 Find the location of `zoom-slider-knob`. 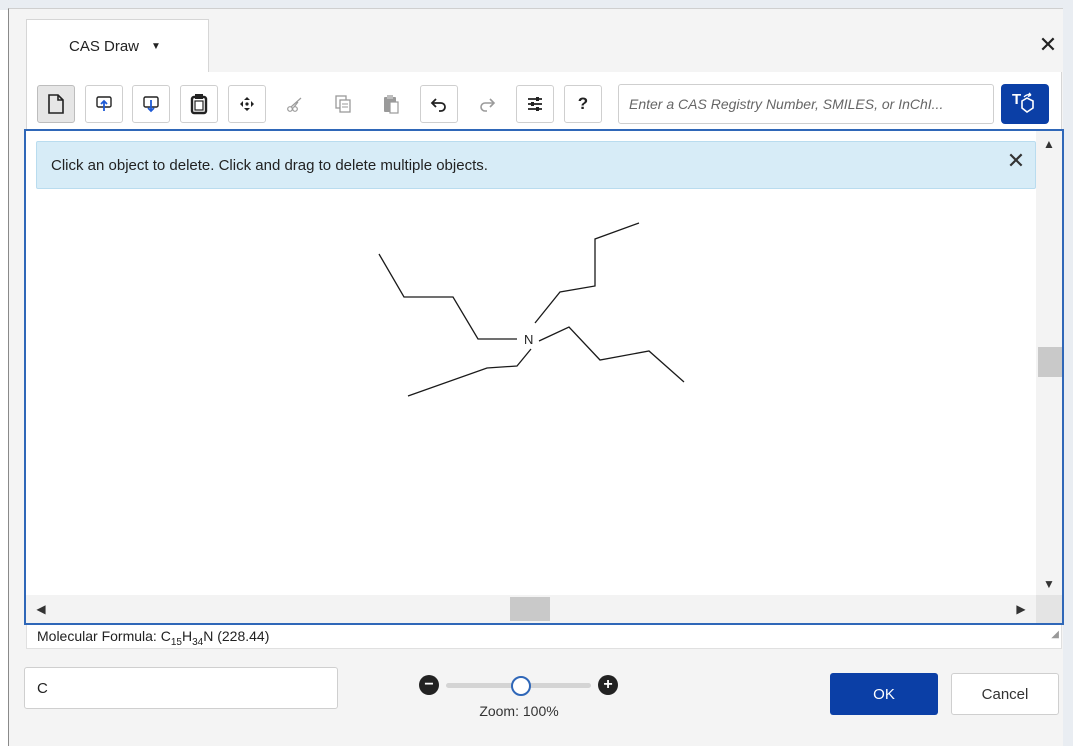

zoom-slider-knob is located at coordinates (521, 686).